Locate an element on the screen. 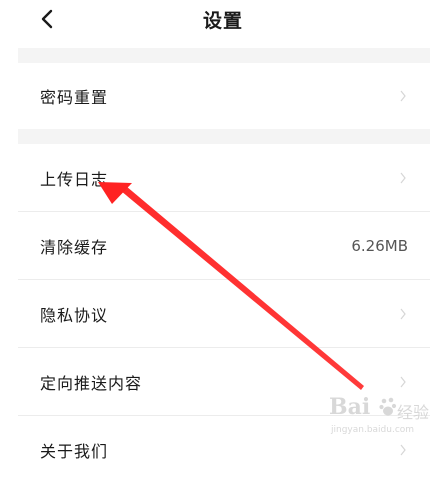  settings-item-label: 定向推送内容 is located at coordinates (91, 383).